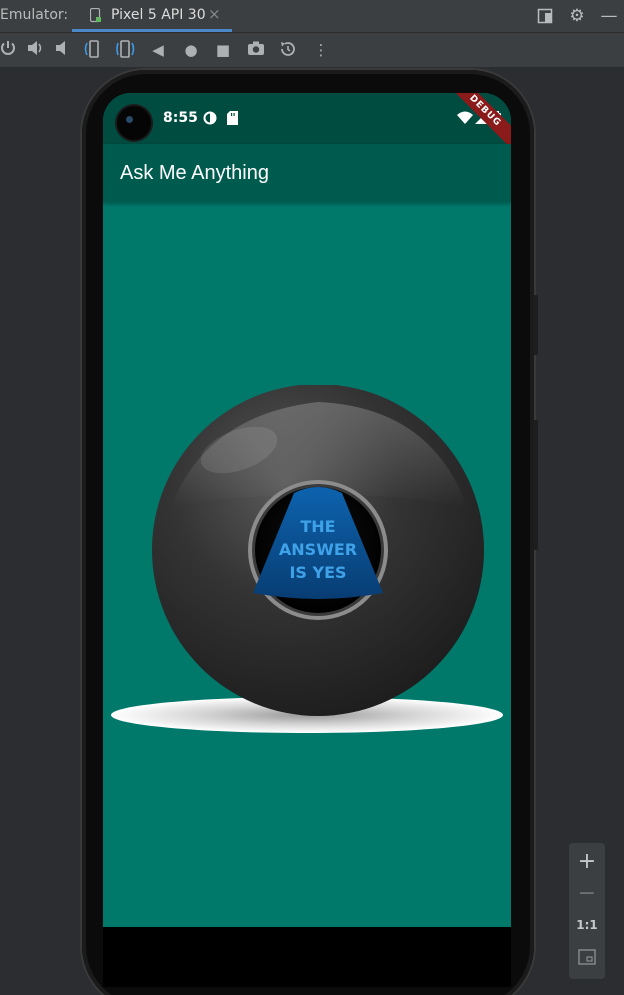  I want to click on rotate-right-icon, so click(126, 50).